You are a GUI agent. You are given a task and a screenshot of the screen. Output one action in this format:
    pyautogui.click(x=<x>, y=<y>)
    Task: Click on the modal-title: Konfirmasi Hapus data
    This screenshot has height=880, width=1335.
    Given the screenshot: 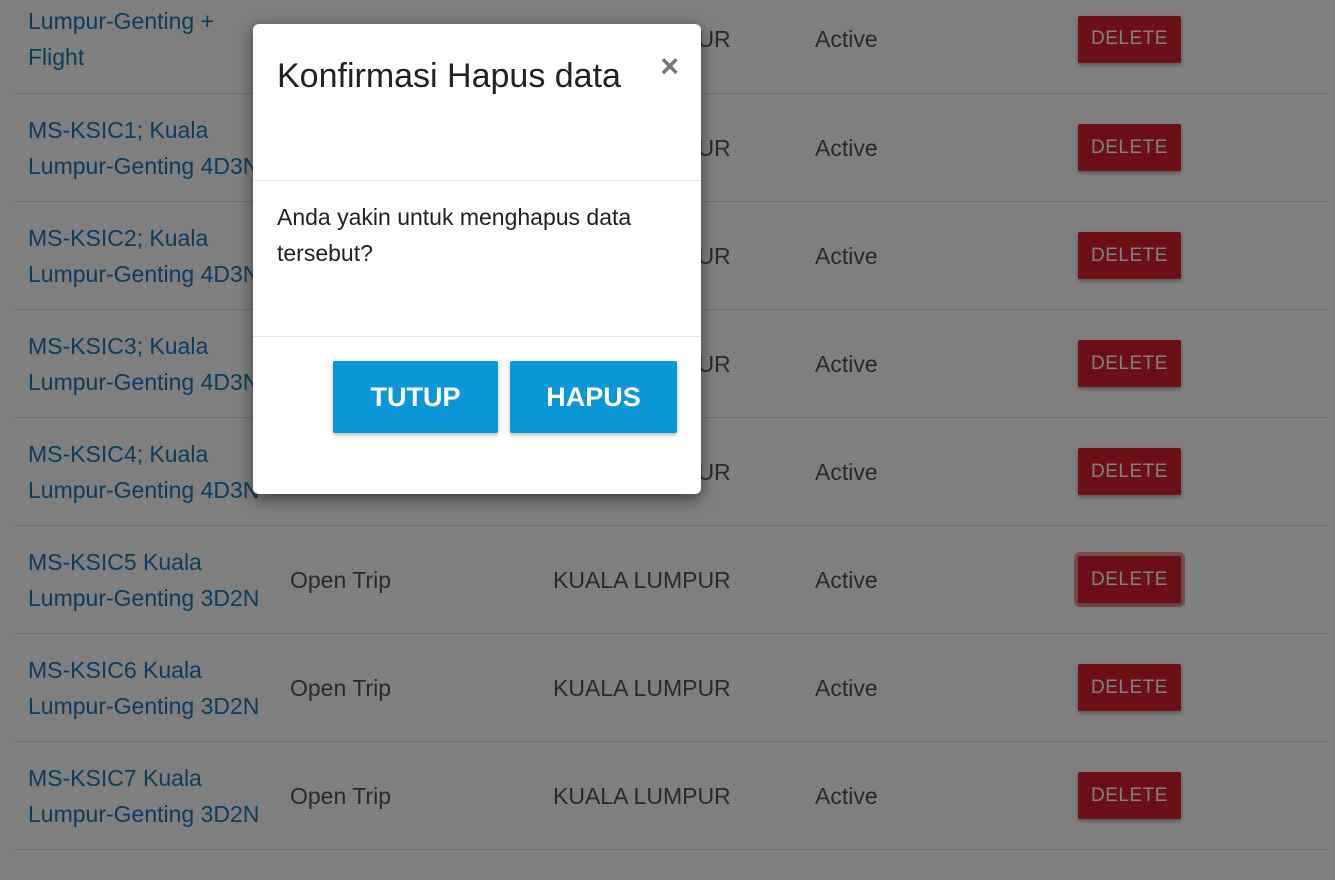 What is the action you would take?
    pyautogui.click(x=449, y=76)
    